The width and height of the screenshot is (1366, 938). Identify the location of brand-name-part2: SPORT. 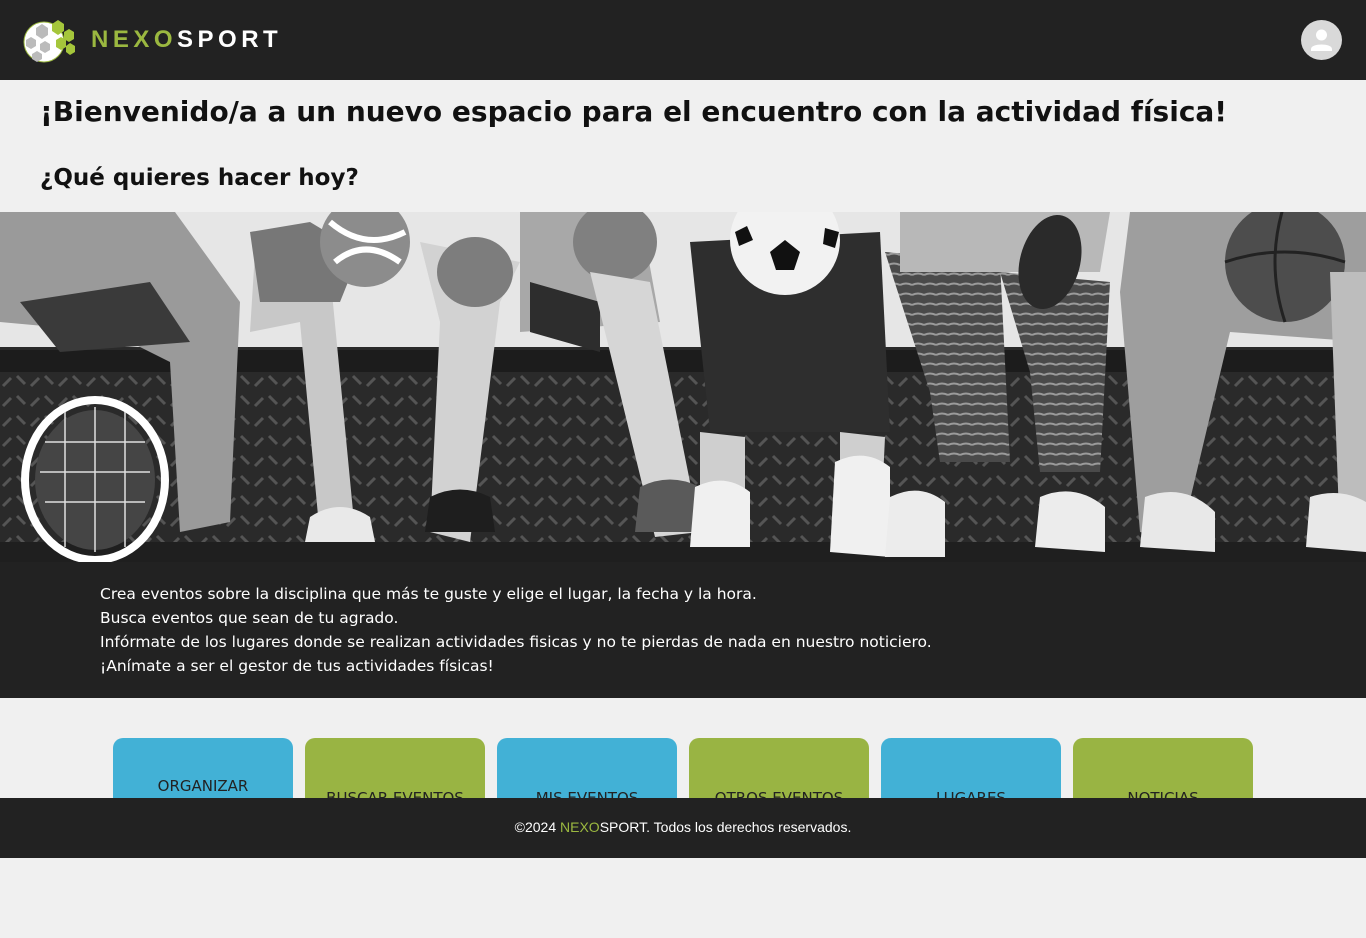
(230, 39).